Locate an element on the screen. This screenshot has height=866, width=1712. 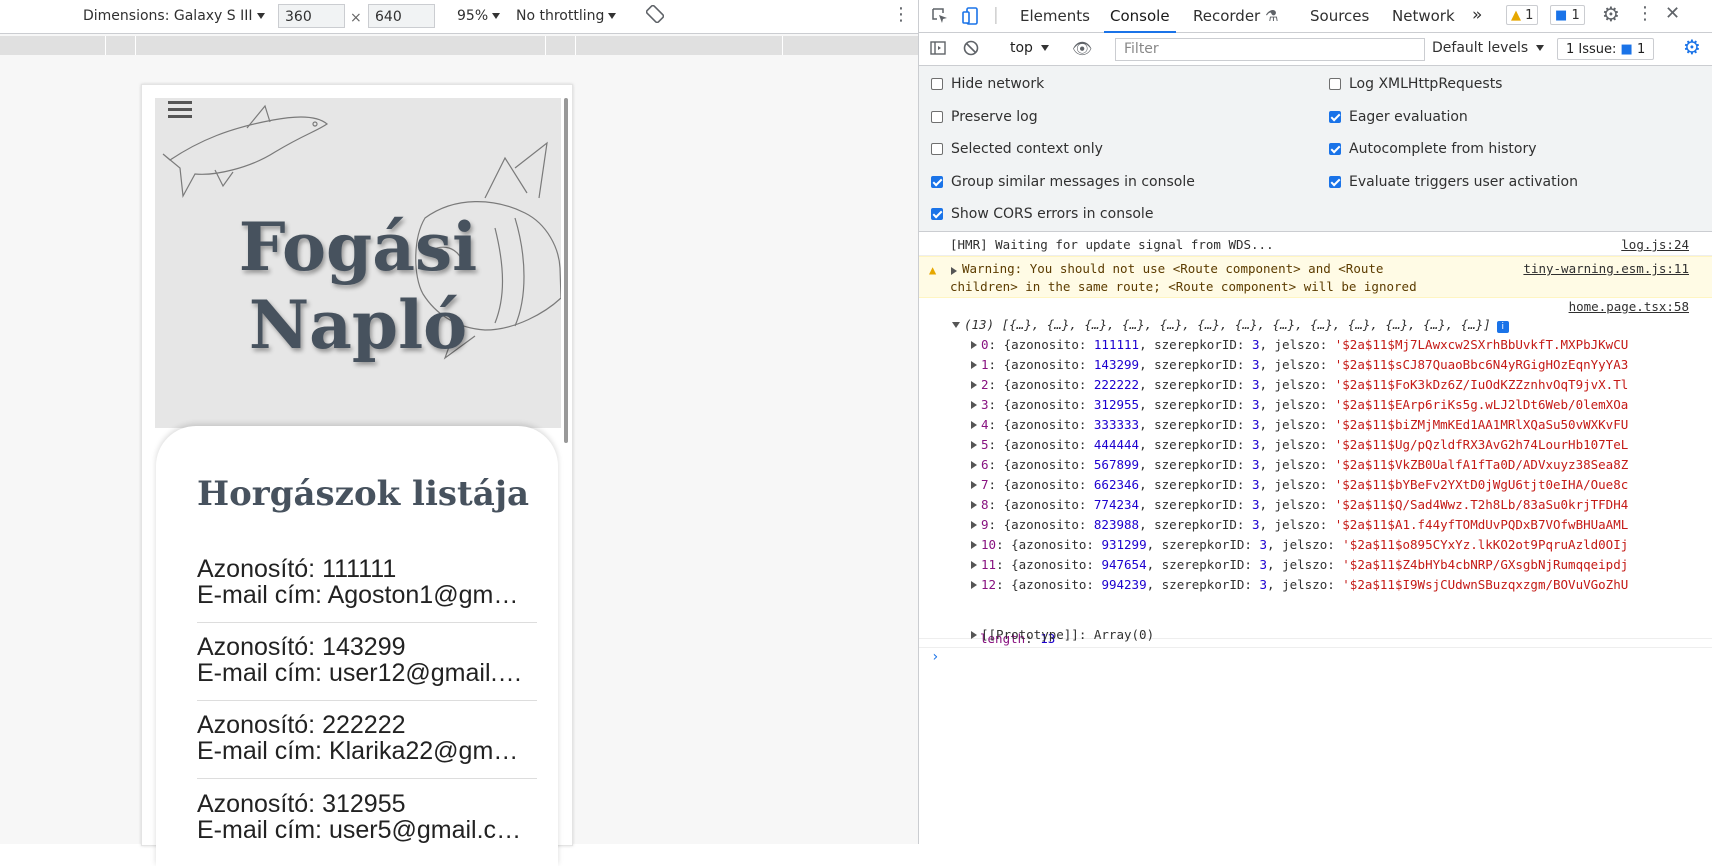
eager-evaluation-checkbox: Eager evaluation is located at coordinates (1398, 117).